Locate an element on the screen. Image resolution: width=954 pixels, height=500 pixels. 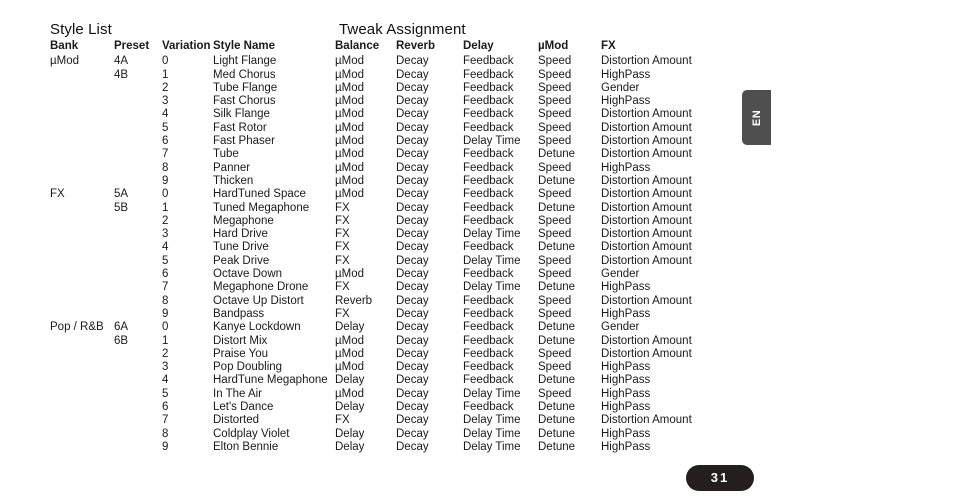
cell-style-name: Let's Dance is located at coordinates (243, 407).